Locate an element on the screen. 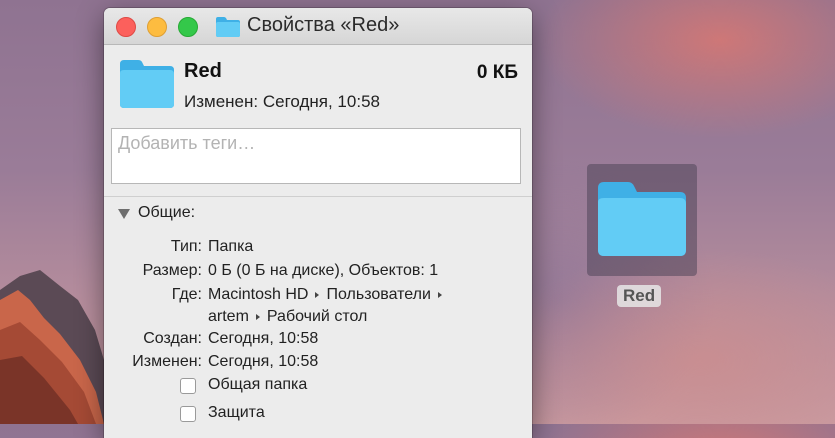  path-component: artem is located at coordinates (228, 316).